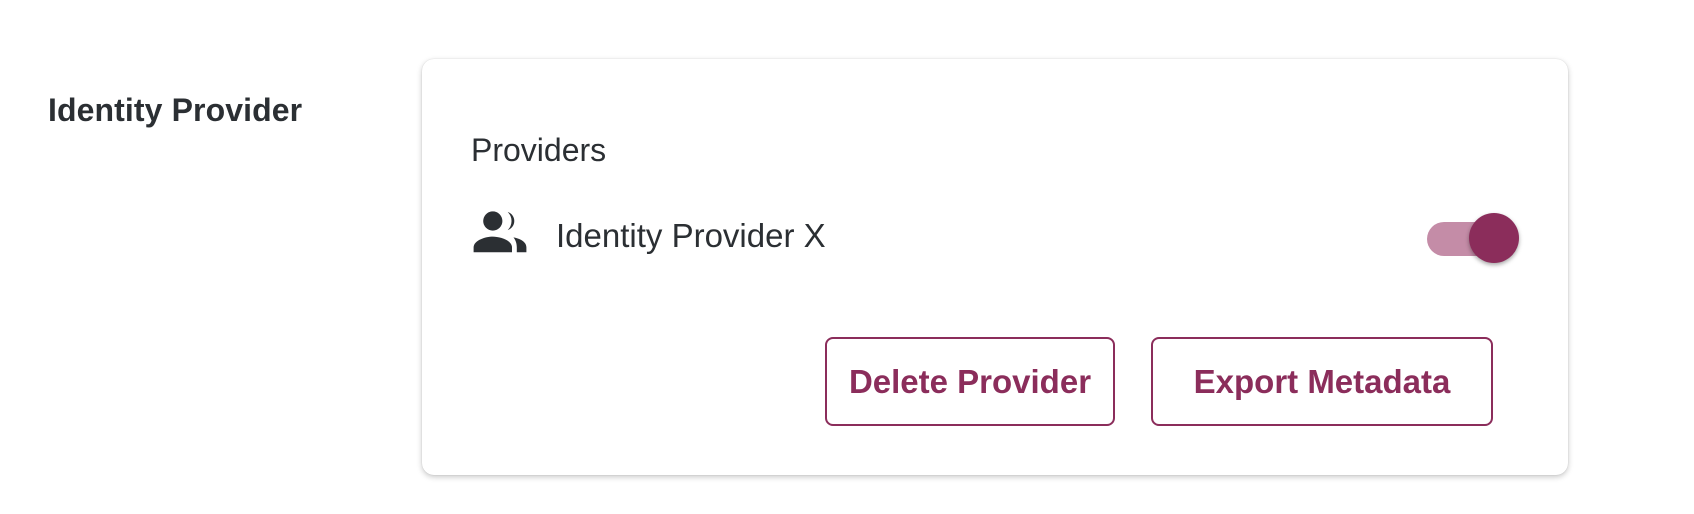  I want to click on export-metadata-button: Export Metadata, so click(1322, 381).